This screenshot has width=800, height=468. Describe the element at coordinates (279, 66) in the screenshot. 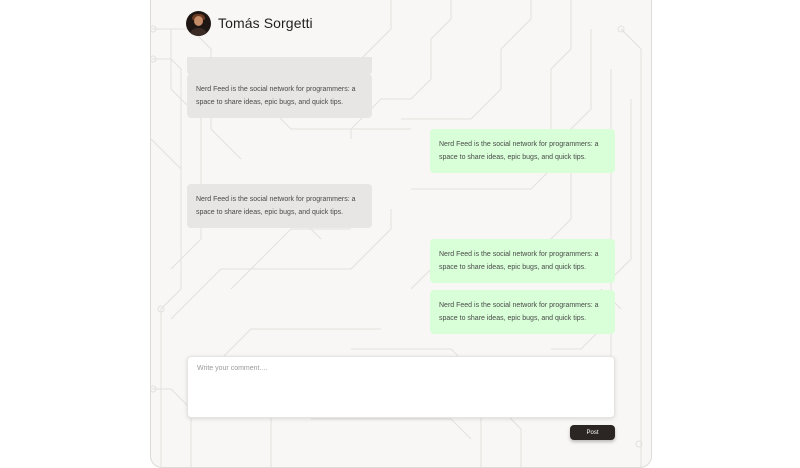

I see `message-bubble-partial` at that location.